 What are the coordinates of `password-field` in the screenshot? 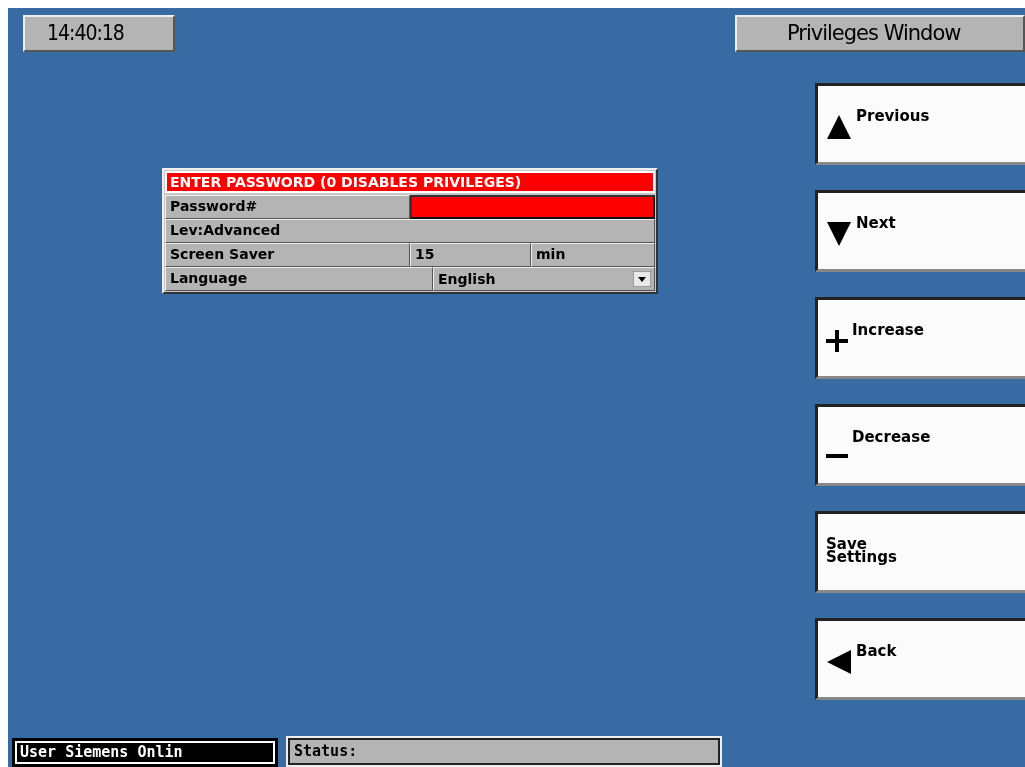 It's located at (532, 207).